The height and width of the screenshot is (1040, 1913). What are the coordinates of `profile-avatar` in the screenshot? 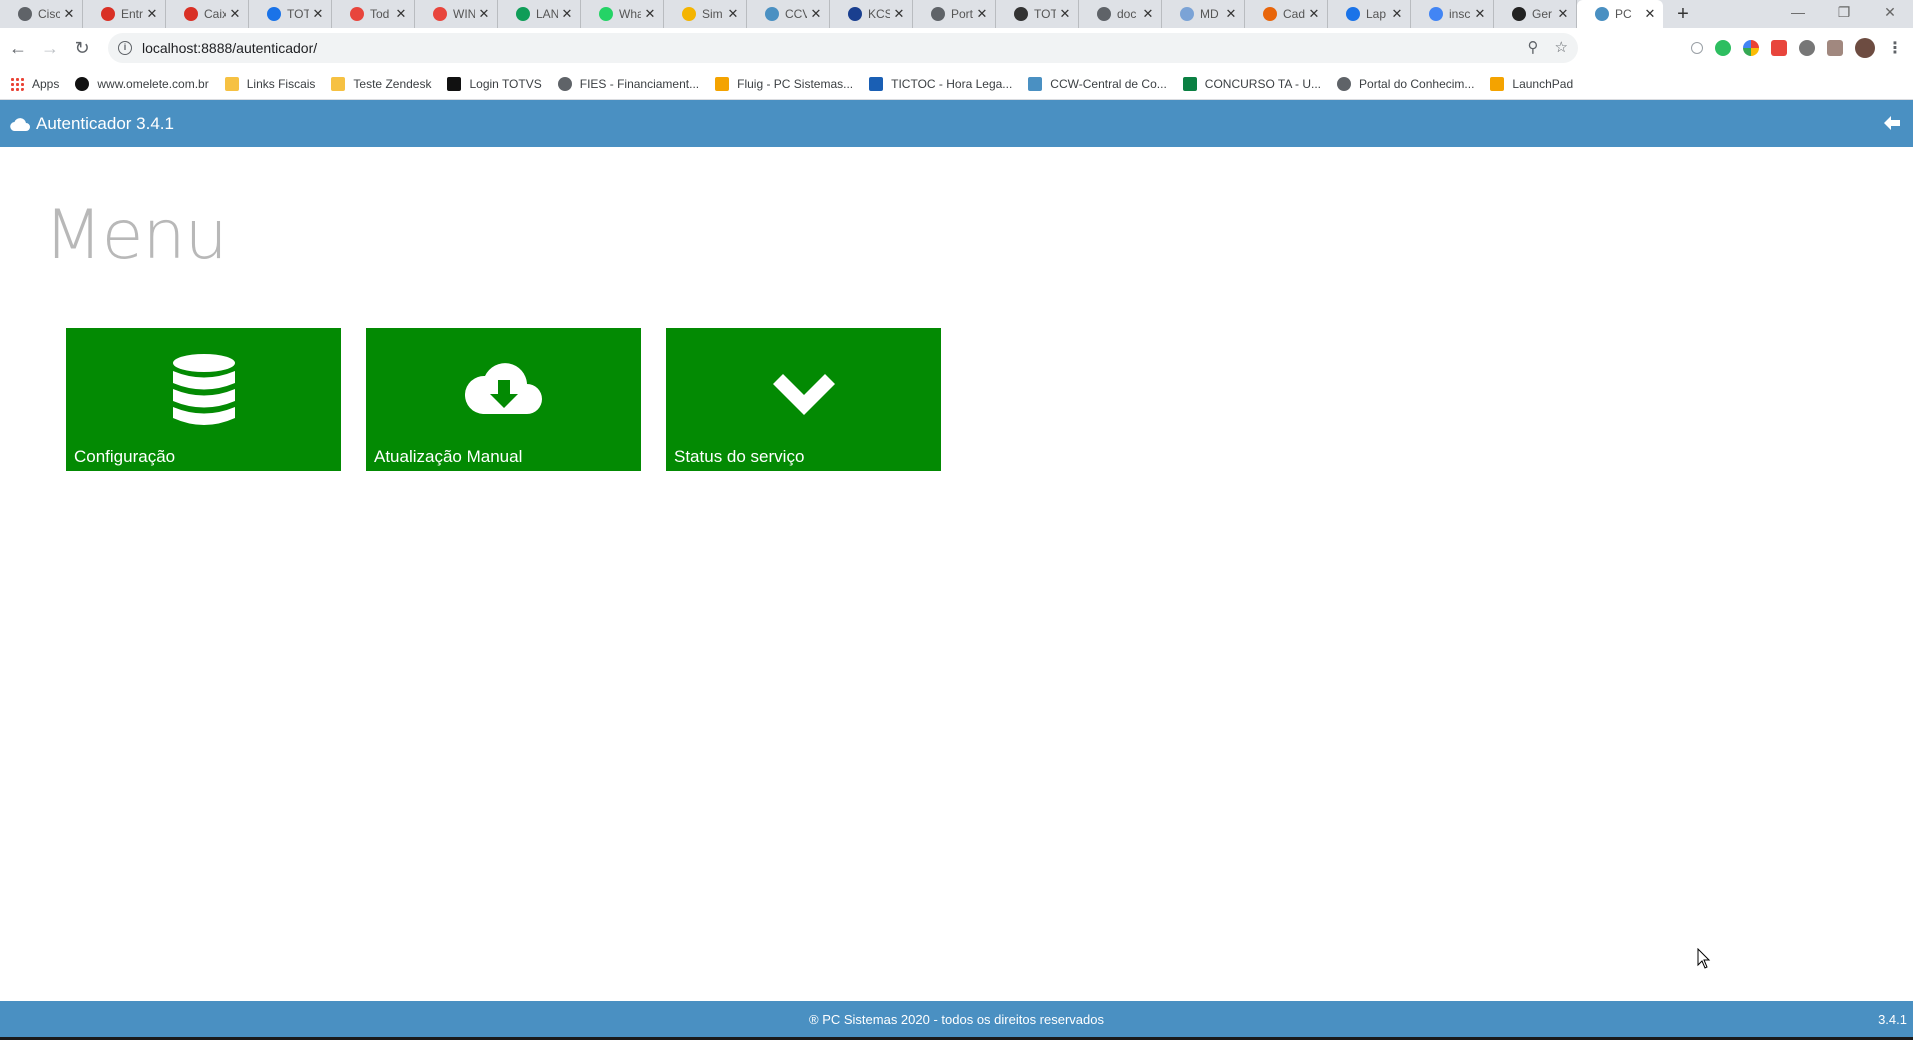 It's located at (1865, 48).